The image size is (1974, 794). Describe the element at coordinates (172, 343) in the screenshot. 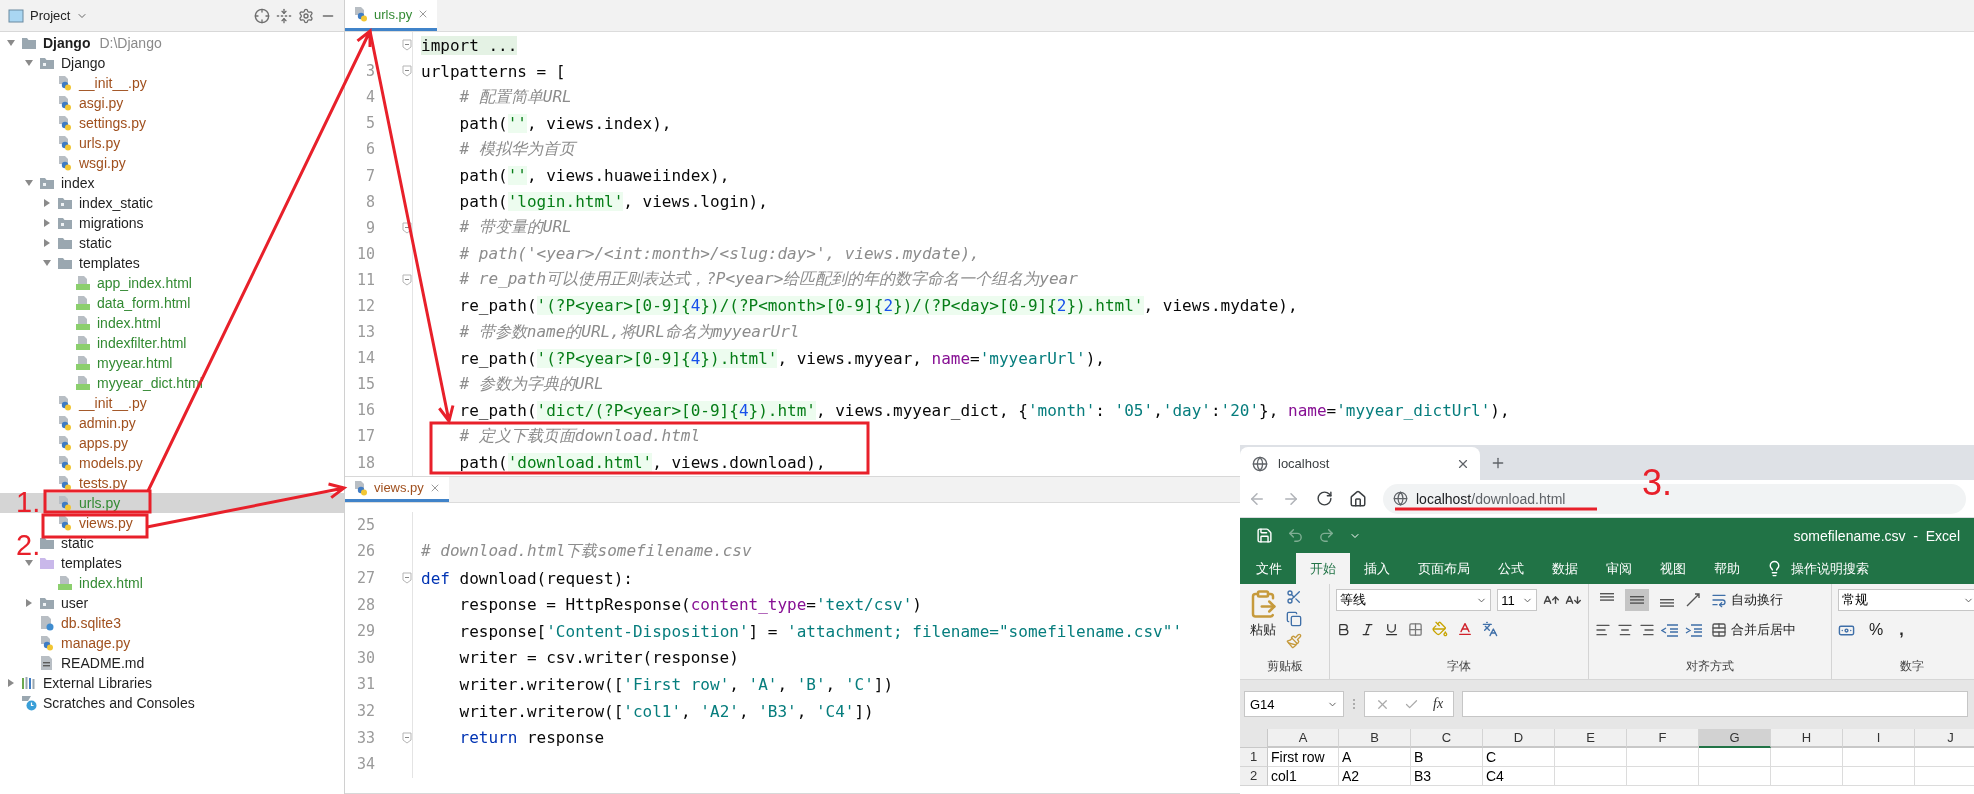

I see `tree-row: indexfilter.html` at that location.